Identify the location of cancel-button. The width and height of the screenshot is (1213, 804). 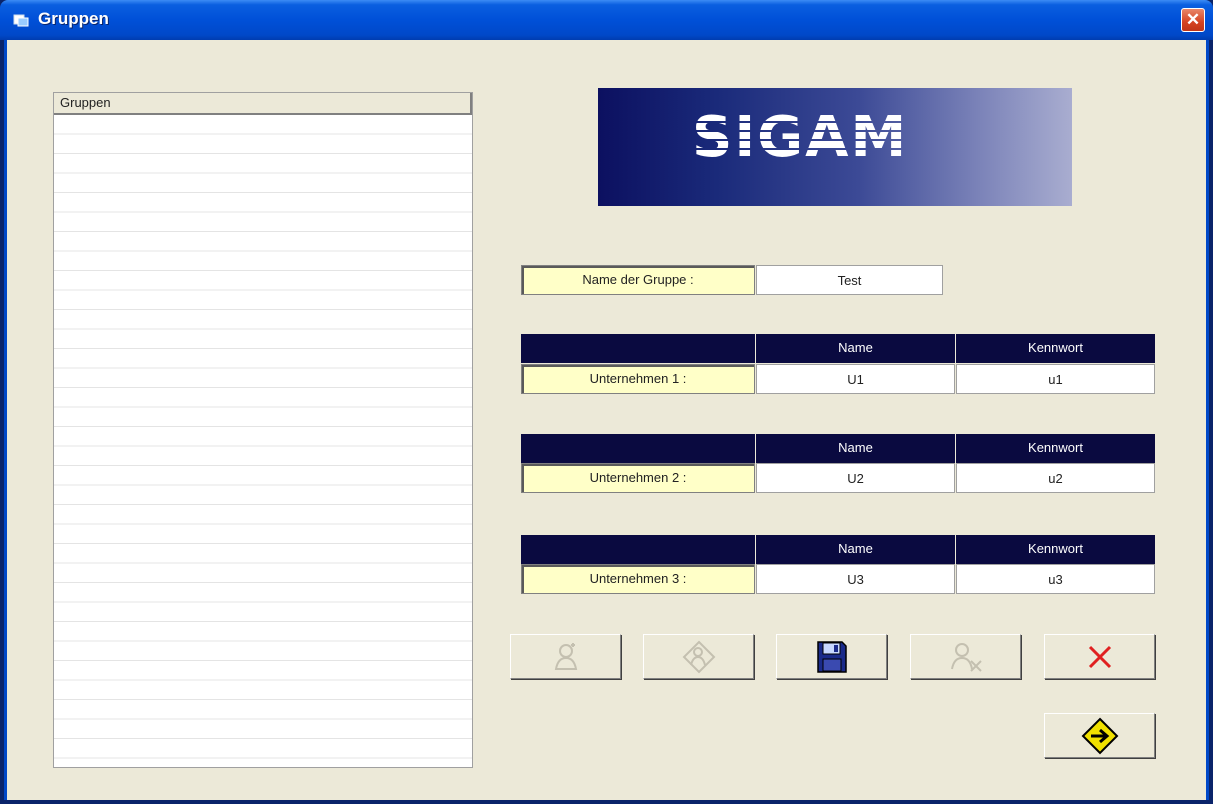
(1099, 656).